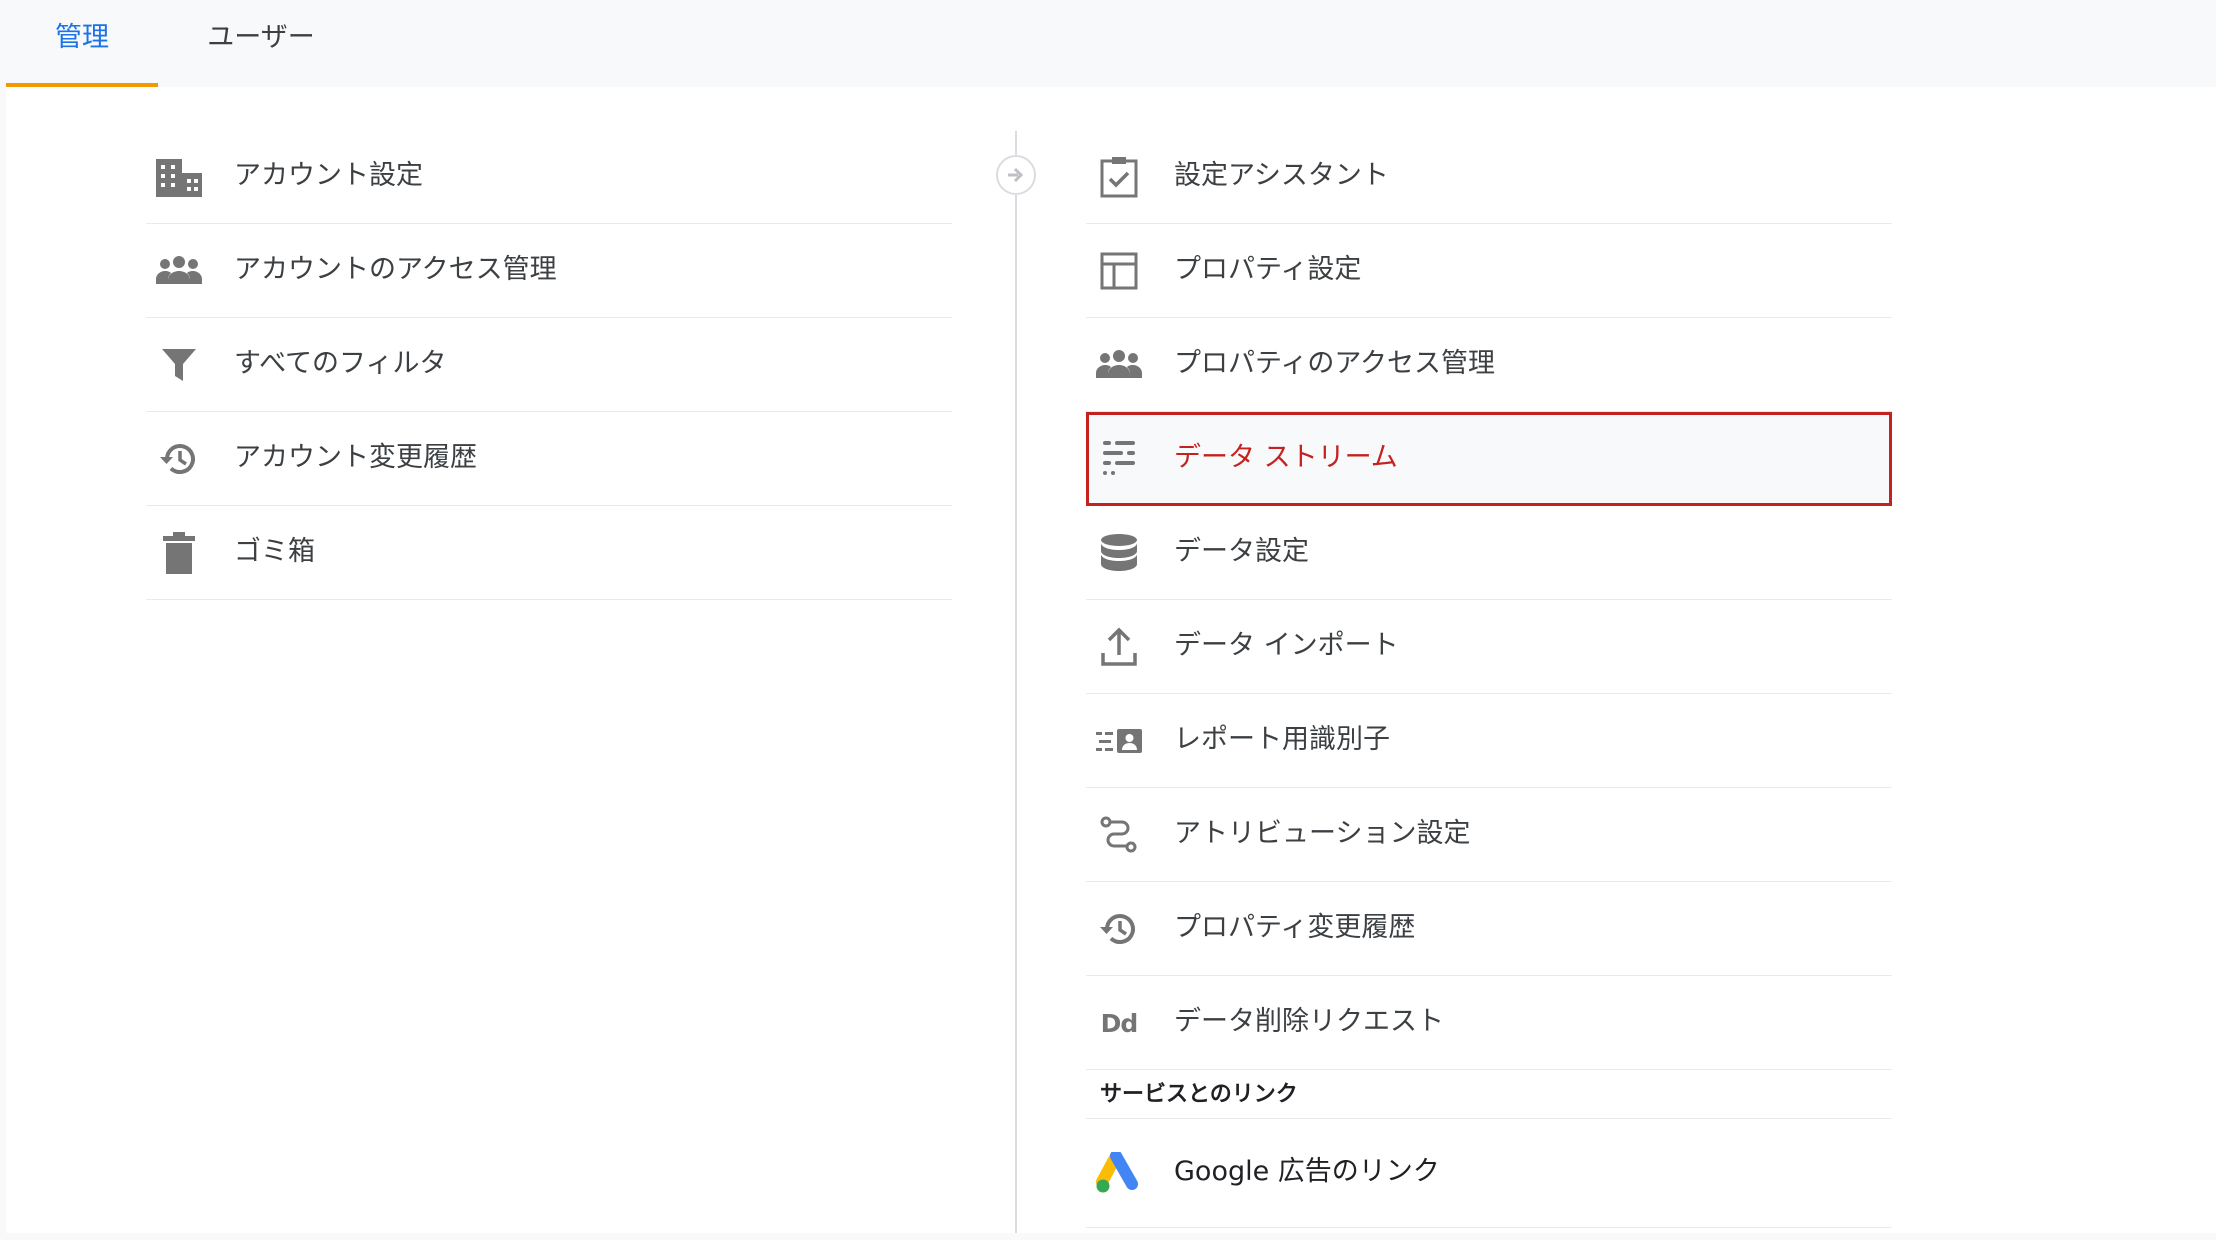  I want to click on item-label: アトリビューション設定, so click(1322, 833).